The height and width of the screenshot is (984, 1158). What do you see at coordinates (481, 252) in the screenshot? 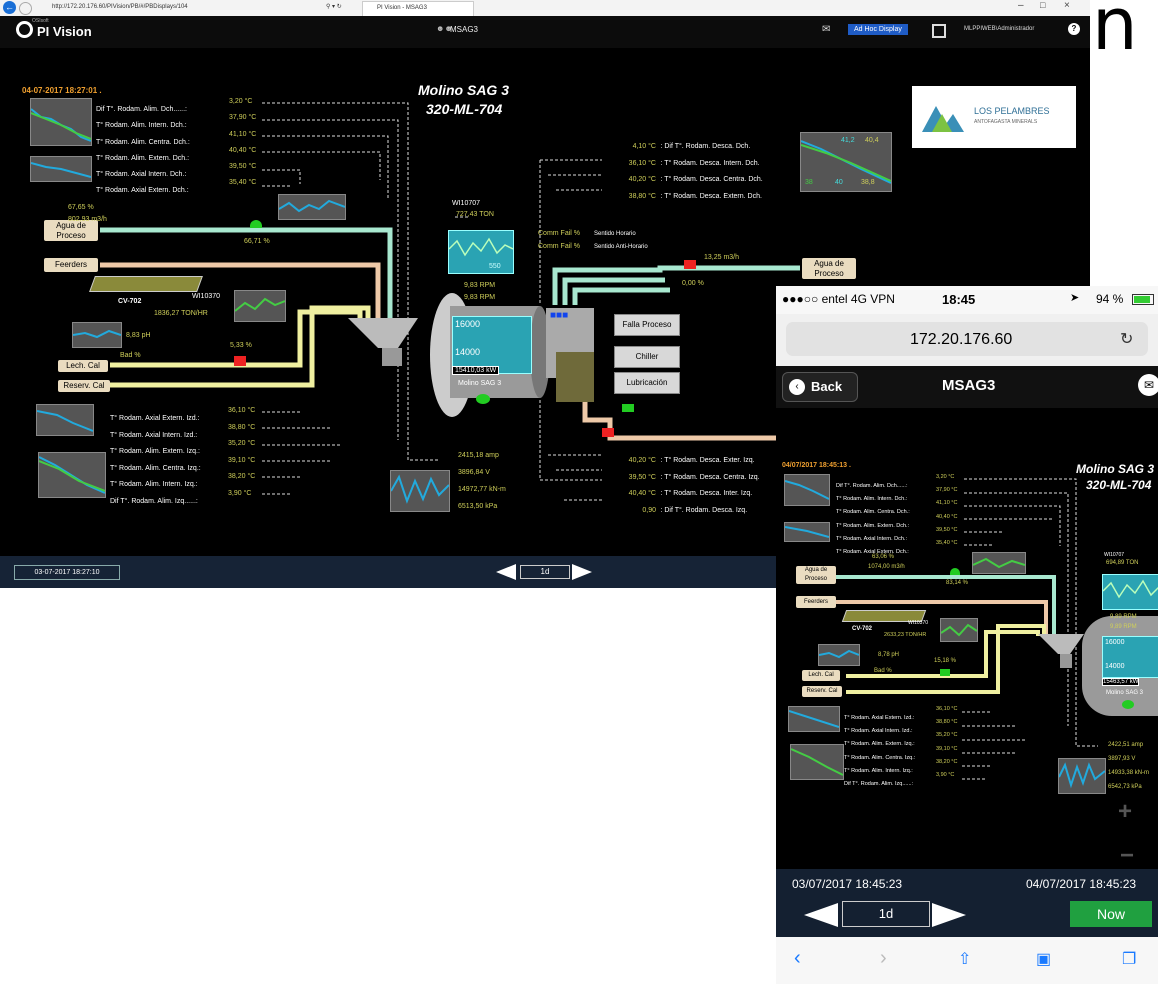
I see `tonnage-trend: 550` at bounding box center [481, 252].